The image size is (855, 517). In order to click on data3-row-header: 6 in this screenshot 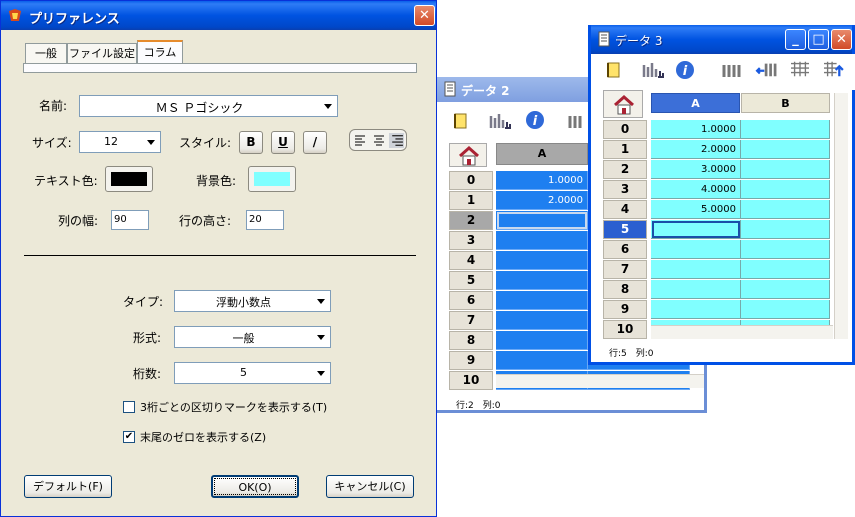, I will do `click(625, 249)`.